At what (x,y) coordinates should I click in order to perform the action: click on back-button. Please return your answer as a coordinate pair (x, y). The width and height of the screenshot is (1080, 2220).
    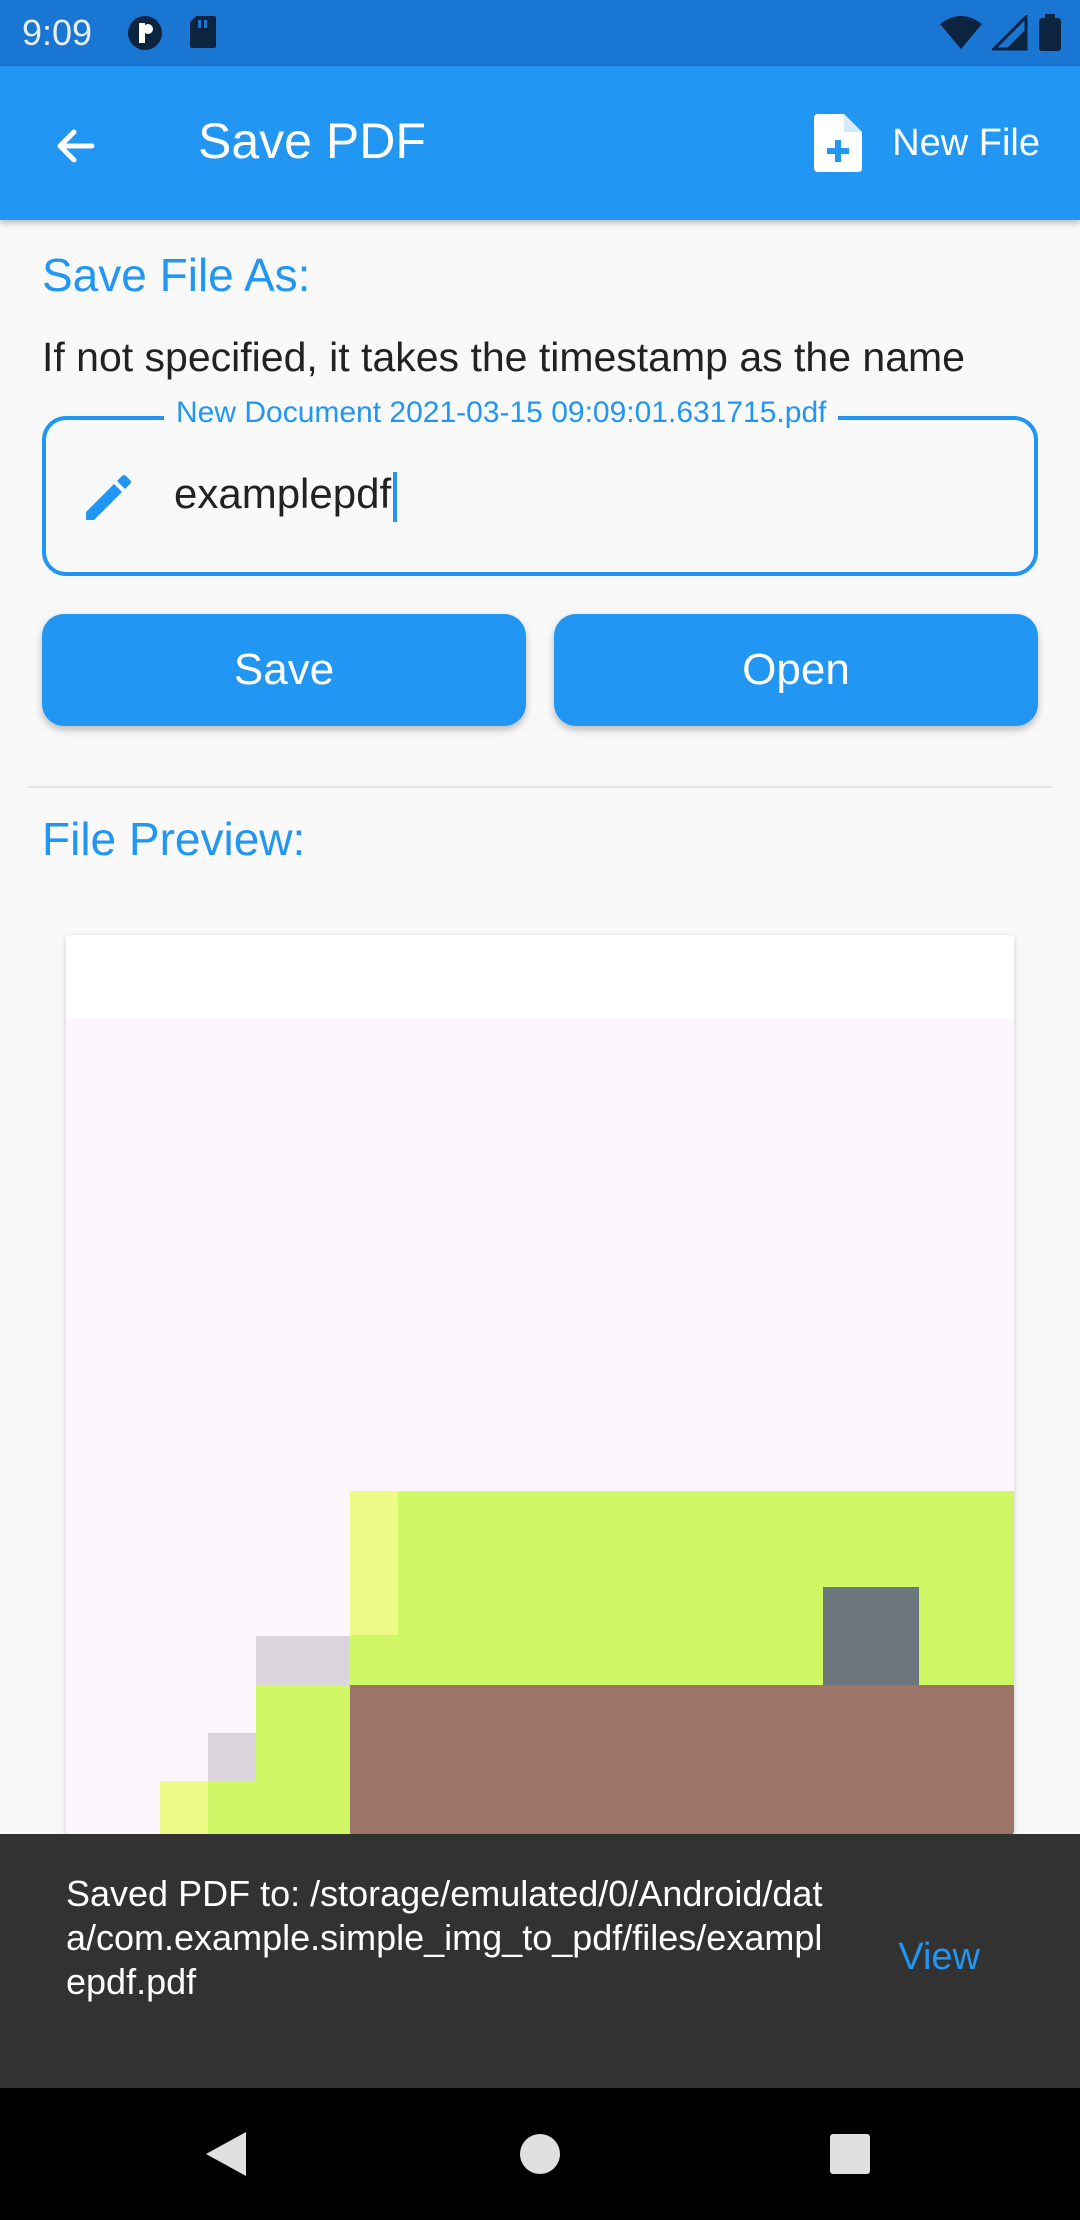
    Looking at the image, I should click on (76, 146).